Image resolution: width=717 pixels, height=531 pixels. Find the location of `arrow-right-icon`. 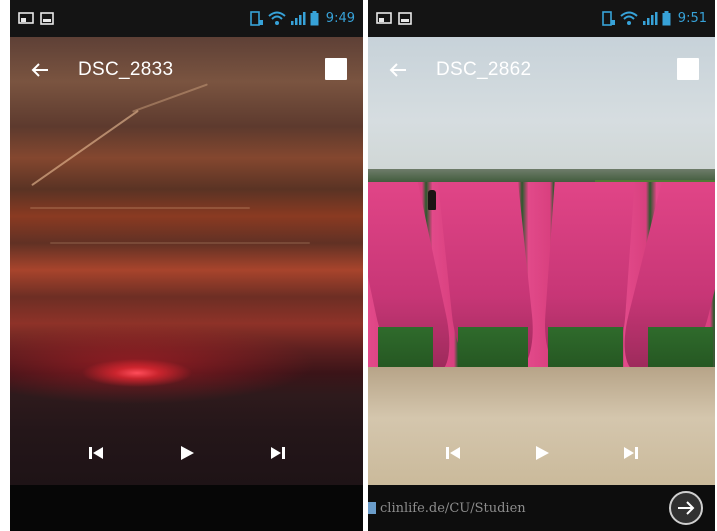

arrow-right-icon is located at coordinates (686, 508).